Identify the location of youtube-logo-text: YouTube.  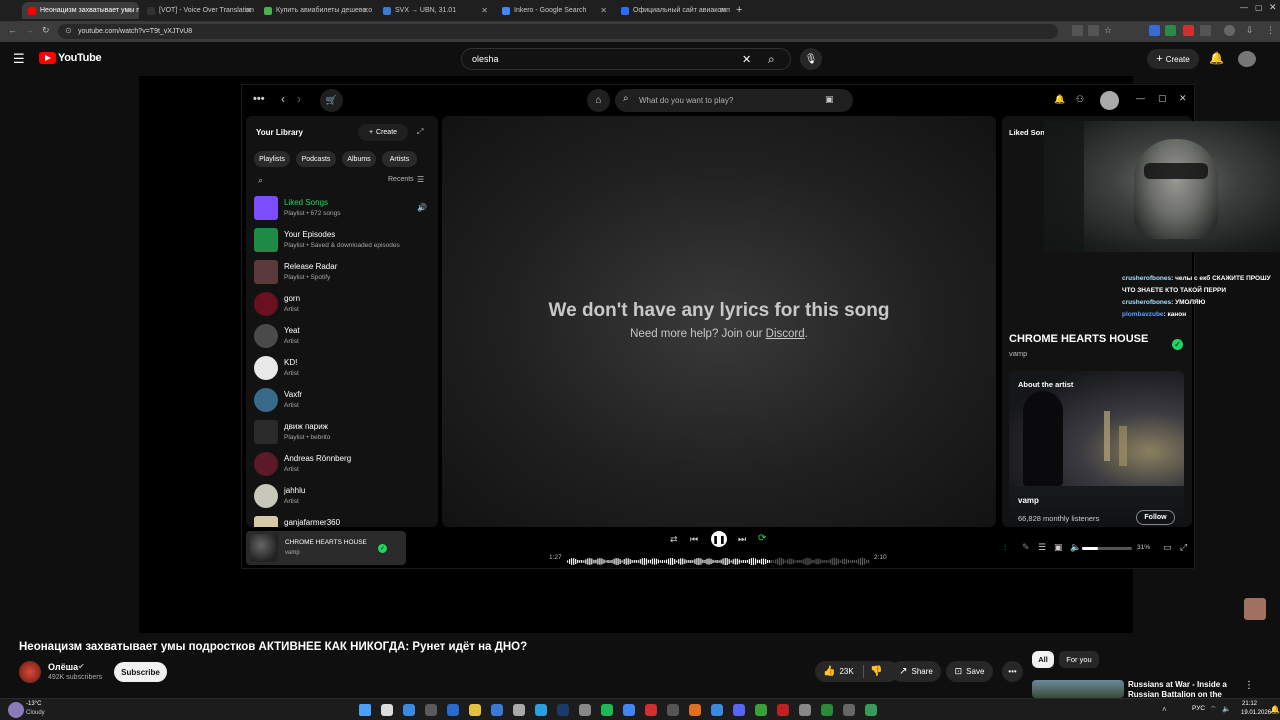
(80, 58).